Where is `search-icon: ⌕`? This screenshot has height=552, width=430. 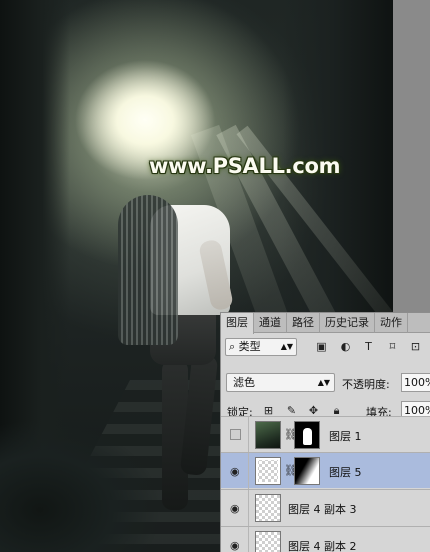
search-icon: ⌕ is located at coordinates (232, 346).